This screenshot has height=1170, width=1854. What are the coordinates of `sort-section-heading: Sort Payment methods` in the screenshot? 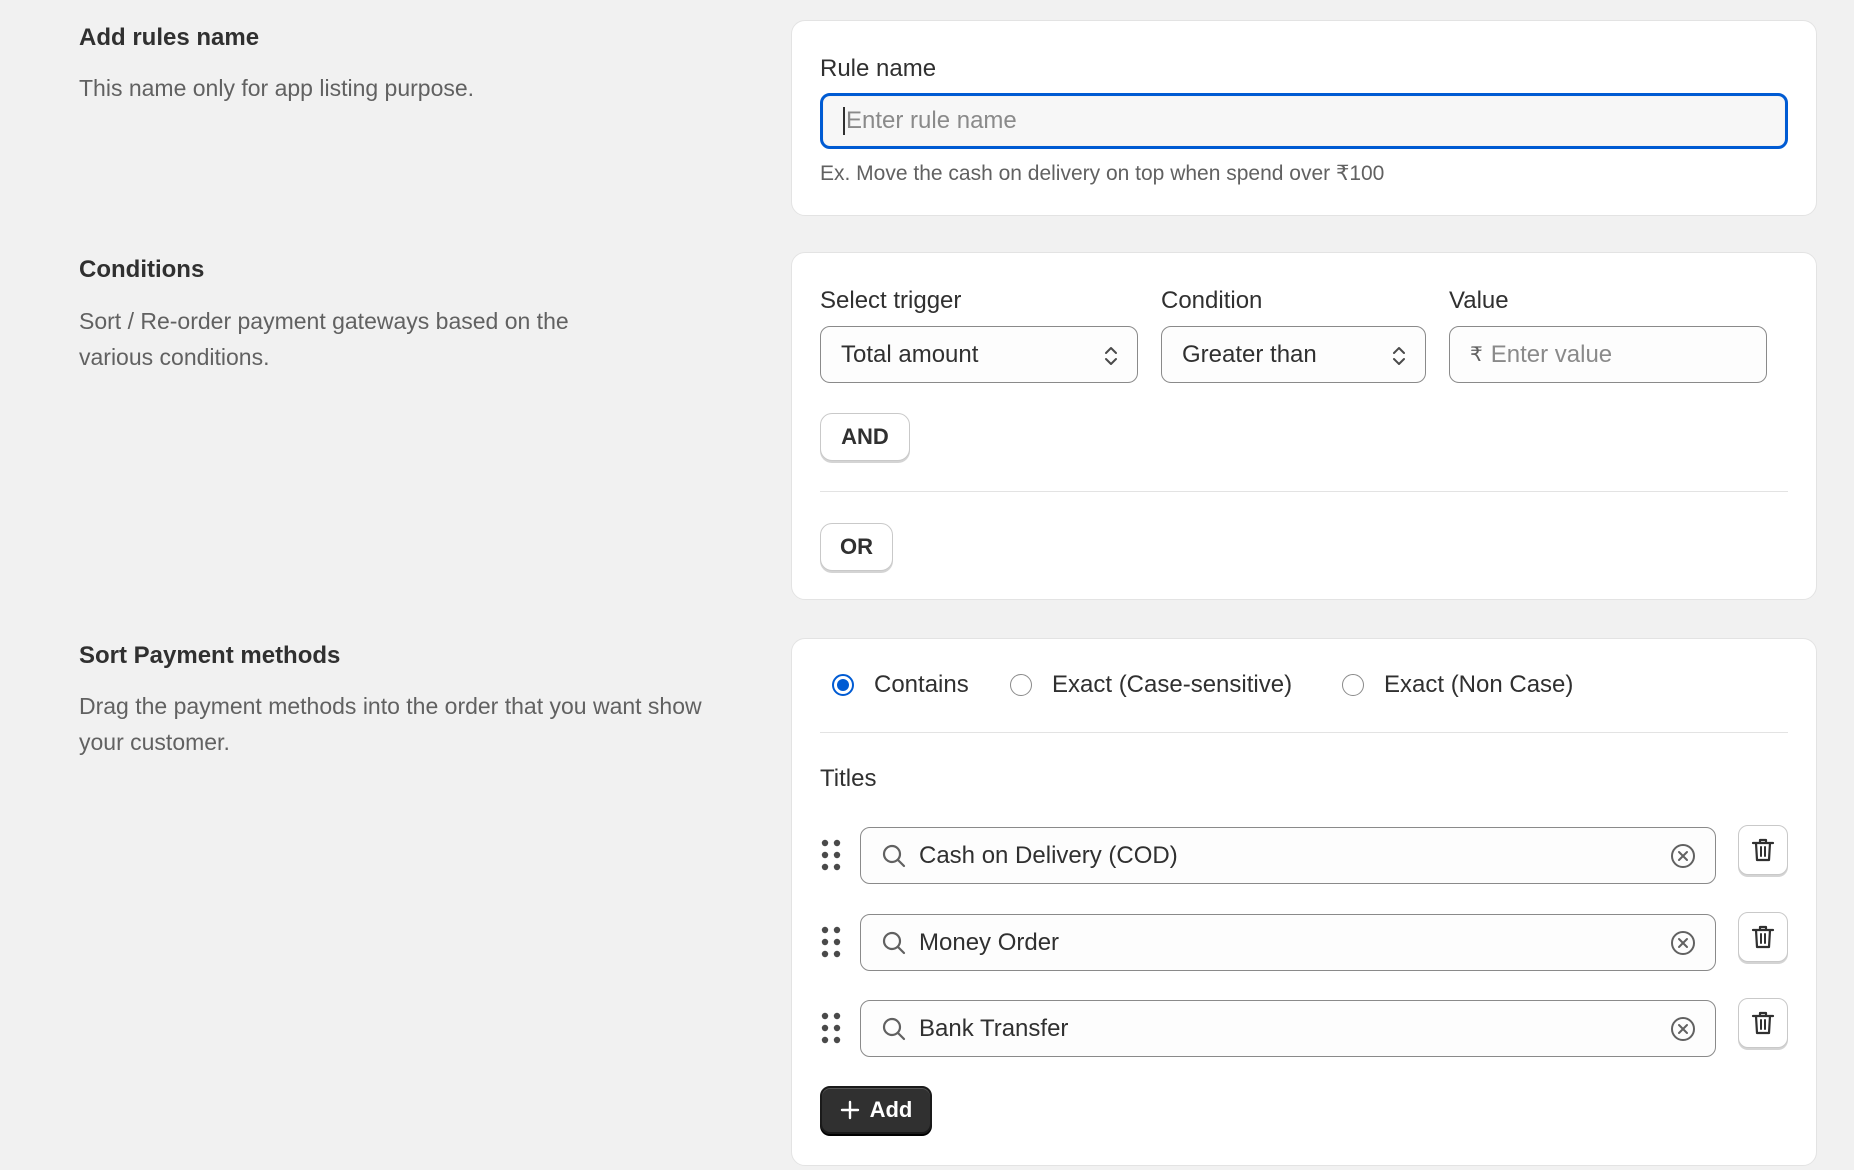 It's located at (210, 655).